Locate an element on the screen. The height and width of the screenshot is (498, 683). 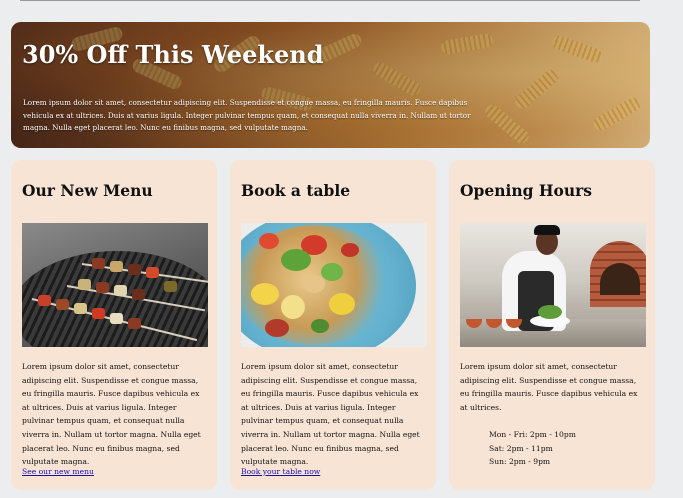
see-menu-link: See our new menu is located at coordinates (58, 471).